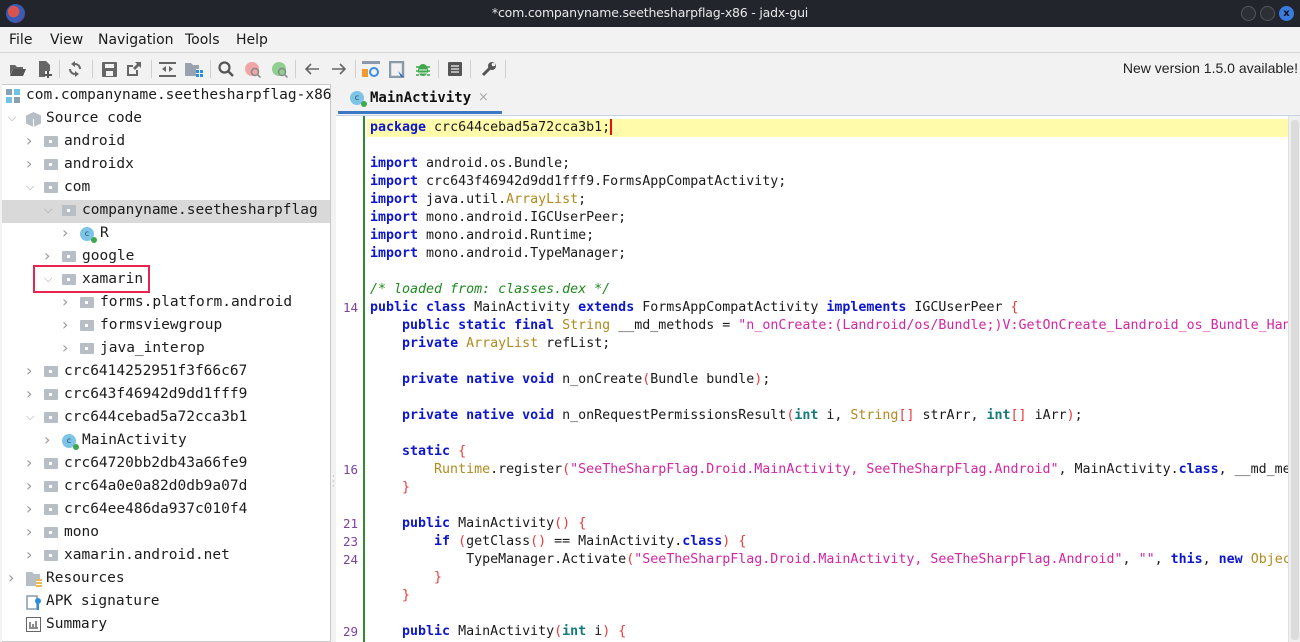  Describe the element at coordinates (166, 602) in the screenshot. I see `tree-item: APK signature` at that location.